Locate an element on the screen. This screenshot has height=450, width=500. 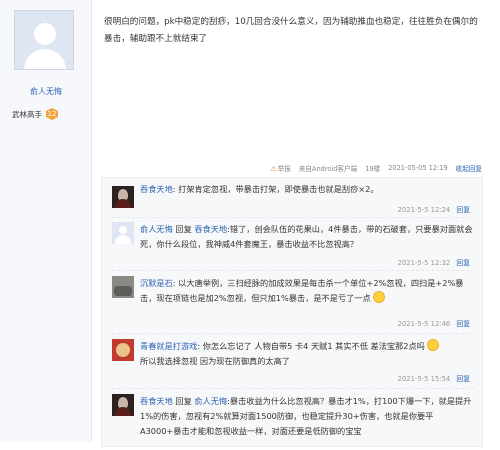
report-link: ⚠举报 is located at coordinates (280, 168).